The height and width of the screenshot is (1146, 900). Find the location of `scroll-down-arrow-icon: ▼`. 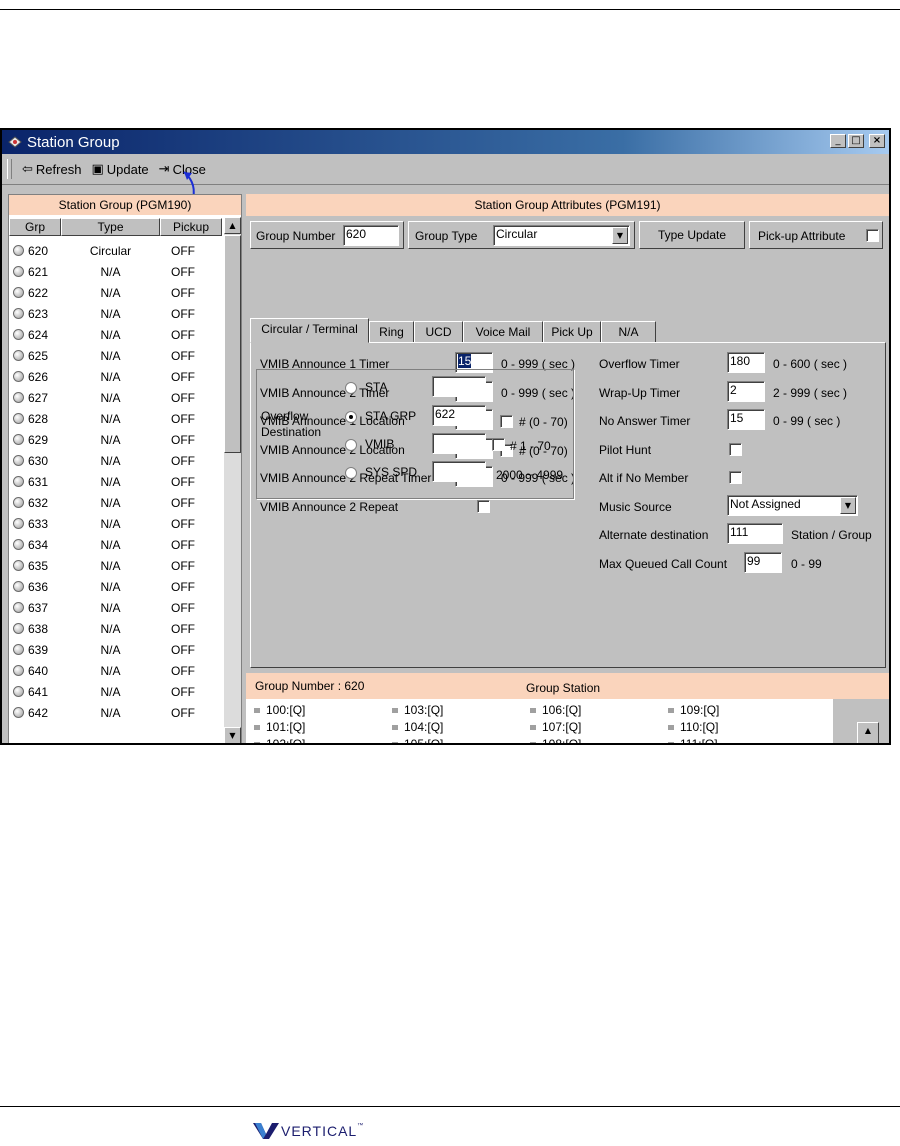

scroll-down-arrow-icon: ▼ is located at coordinates (232, 735).